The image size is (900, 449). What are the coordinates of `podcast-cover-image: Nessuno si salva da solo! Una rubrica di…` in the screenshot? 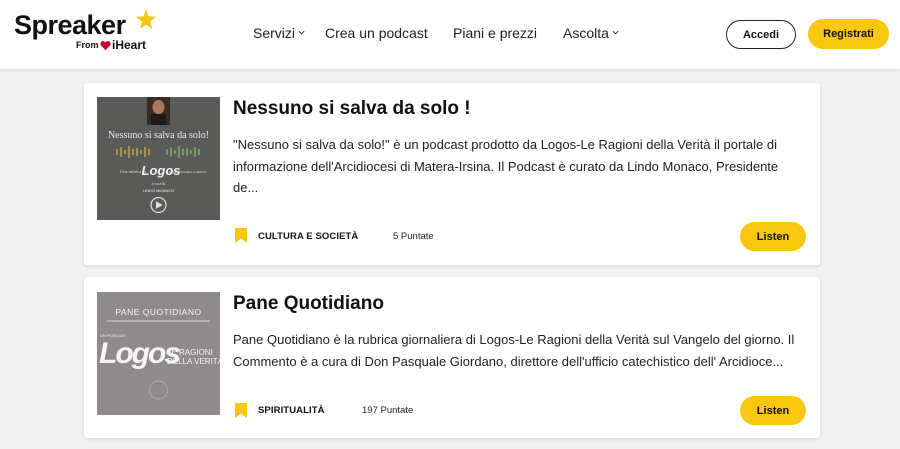 It's located at (158, 158).